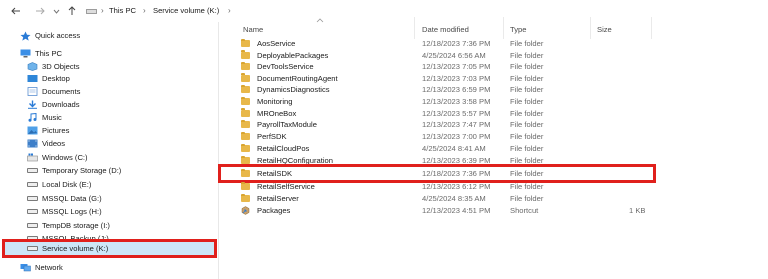 The width and height of the screenshot is (768, 279). I want to click on sidebar-item-local-disk-e: Local Disk (E:), so click(59, 184).